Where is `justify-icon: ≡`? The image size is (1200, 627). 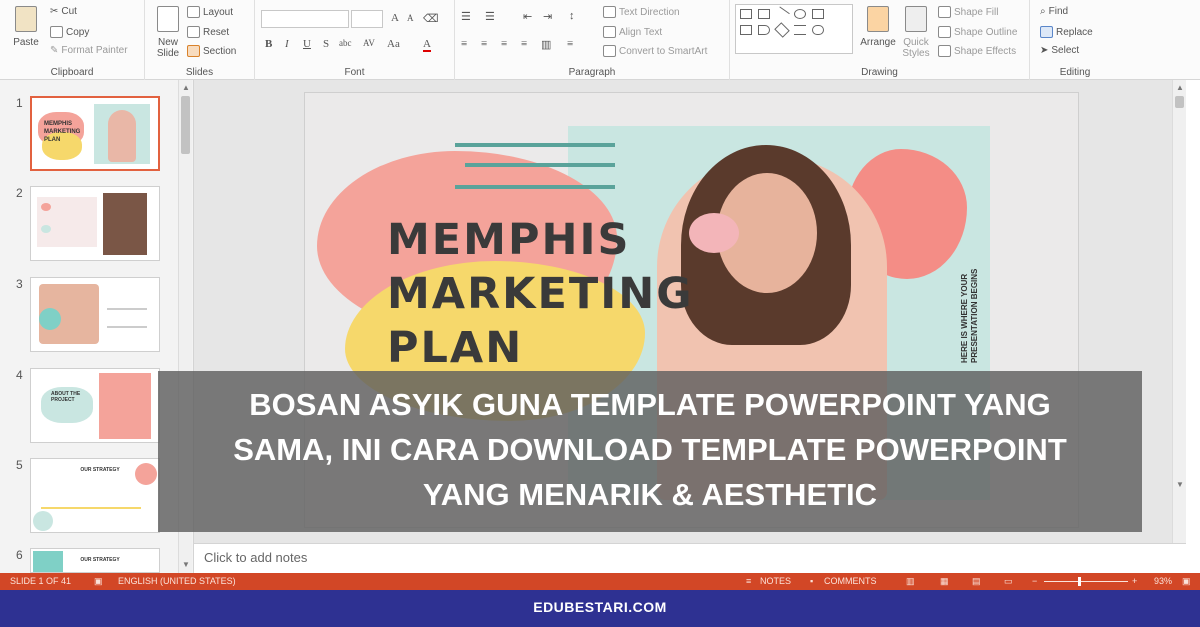 justify-icon: ≡ is located at coordinates (524, 44).